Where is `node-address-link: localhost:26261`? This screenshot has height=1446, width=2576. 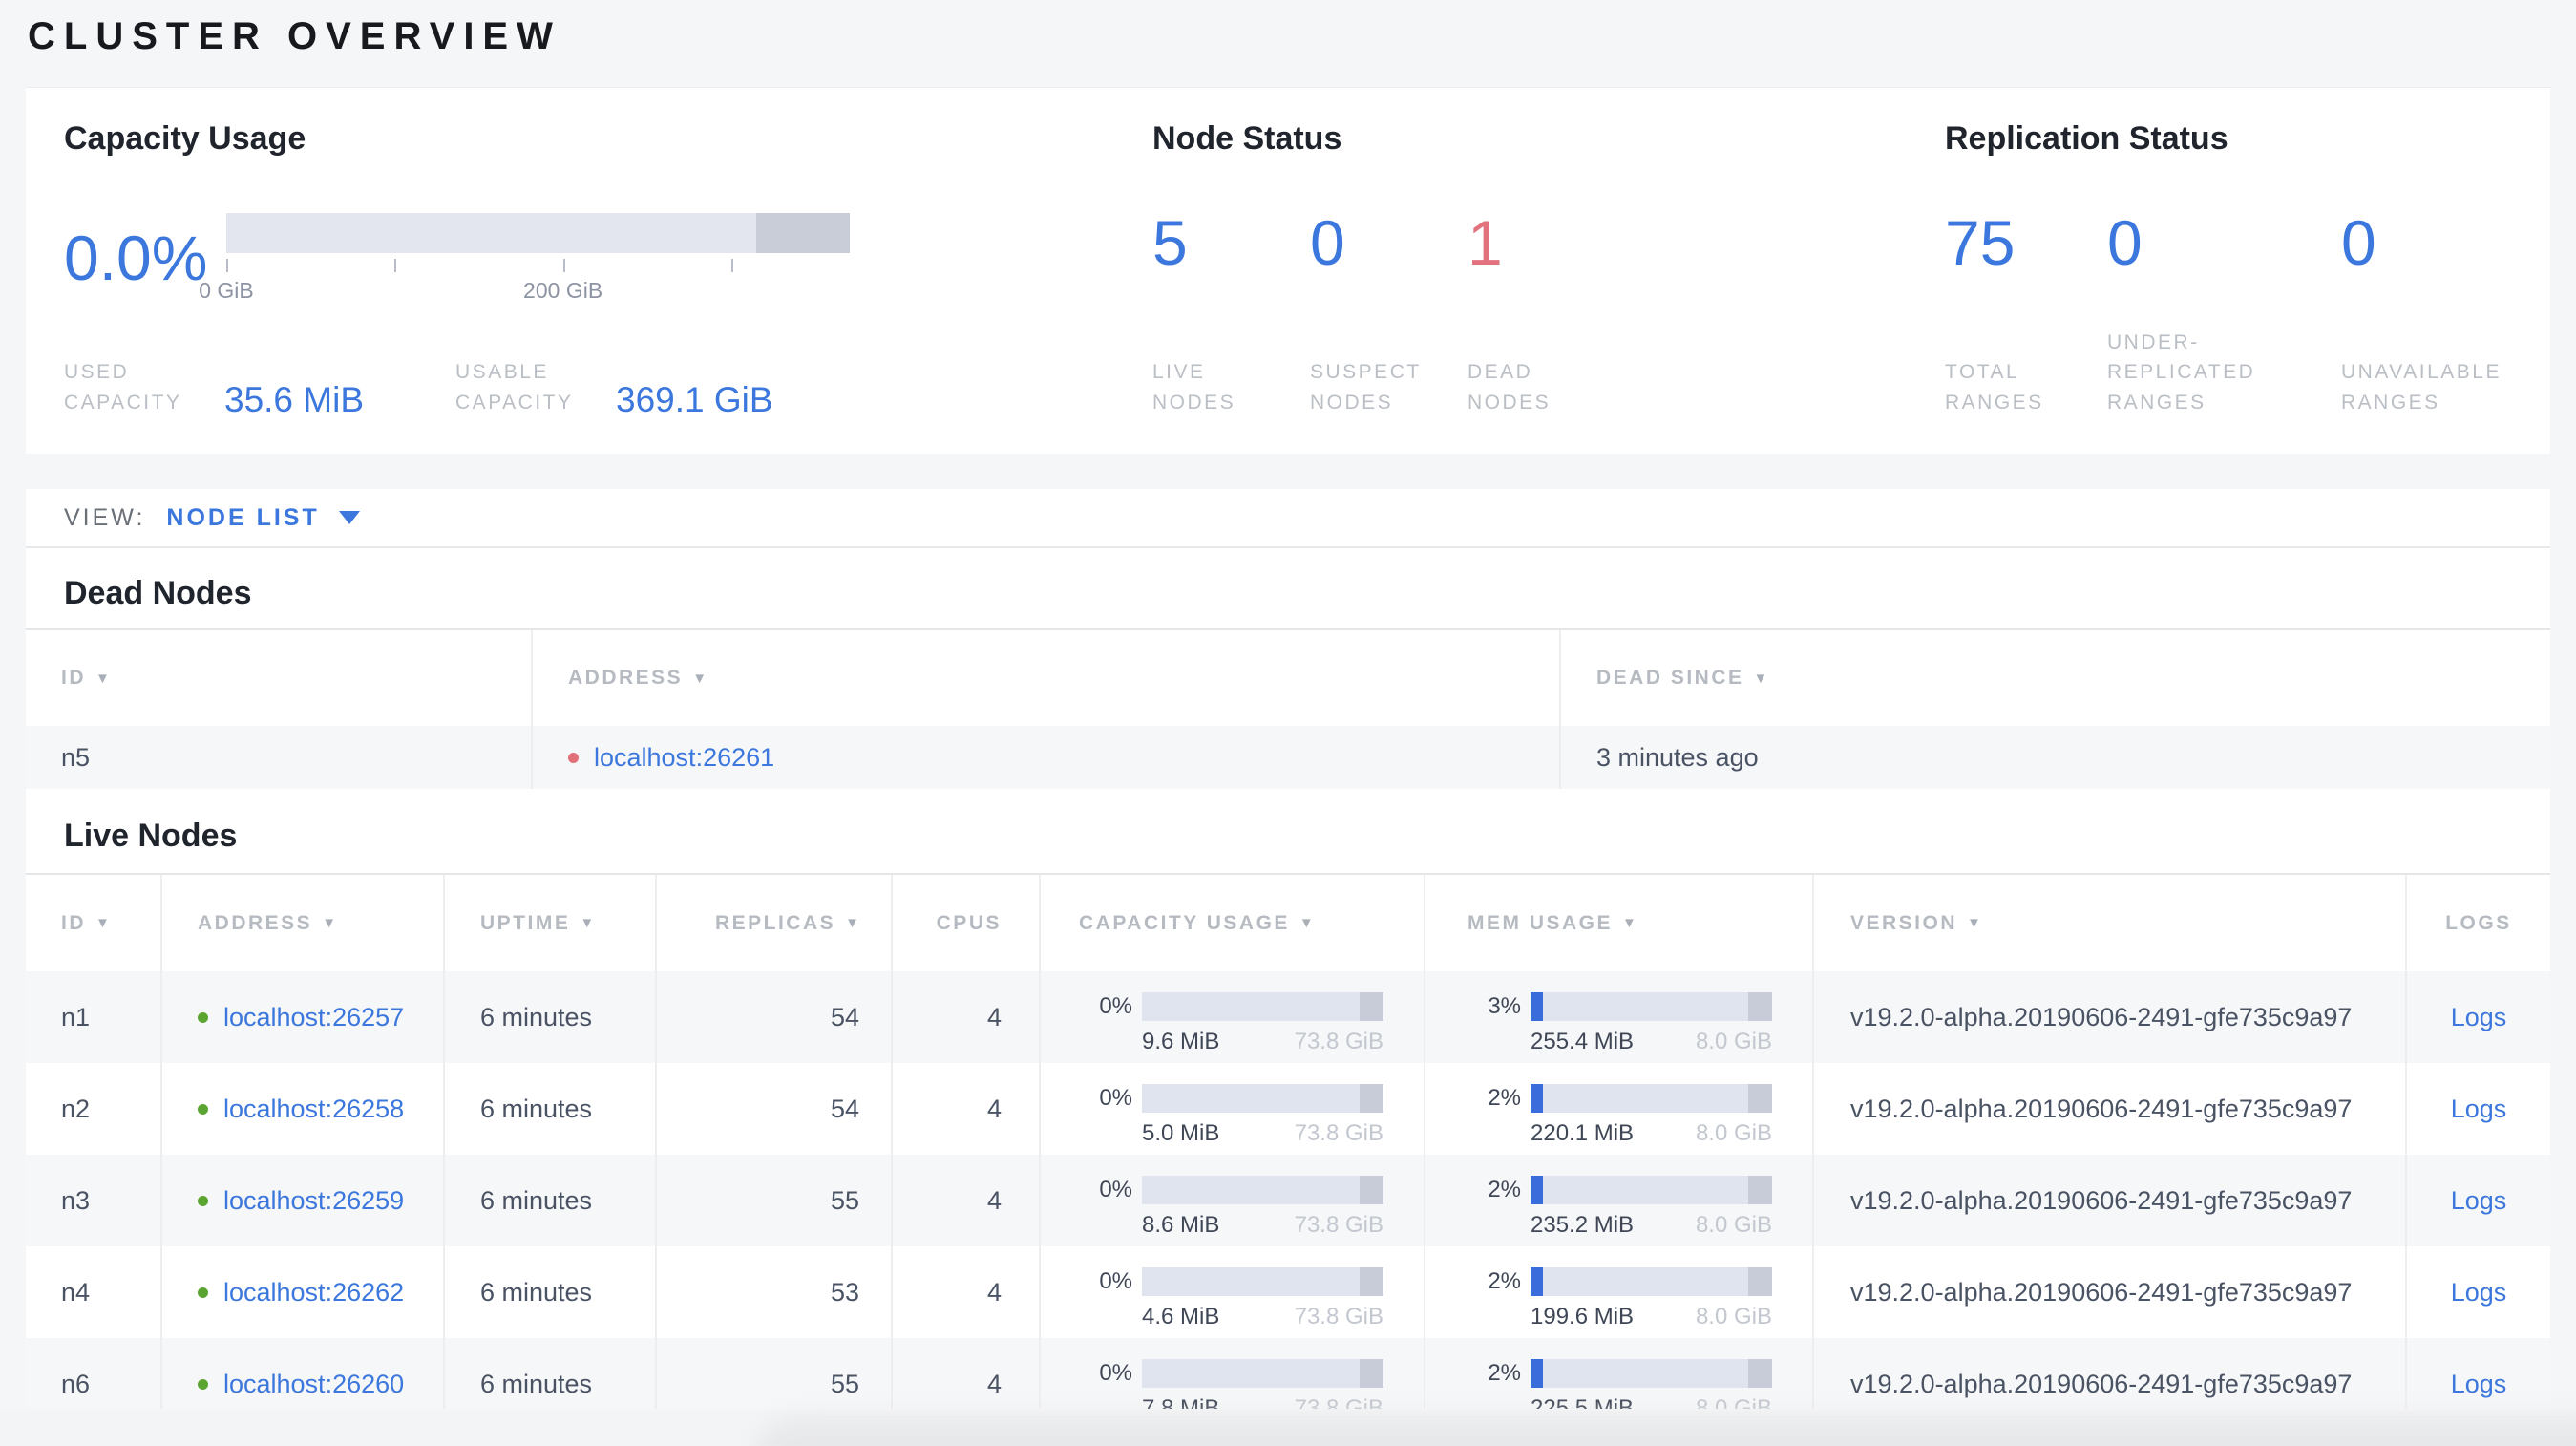
node-address-link: localhost:26261 is located at coordinates (684, 758).